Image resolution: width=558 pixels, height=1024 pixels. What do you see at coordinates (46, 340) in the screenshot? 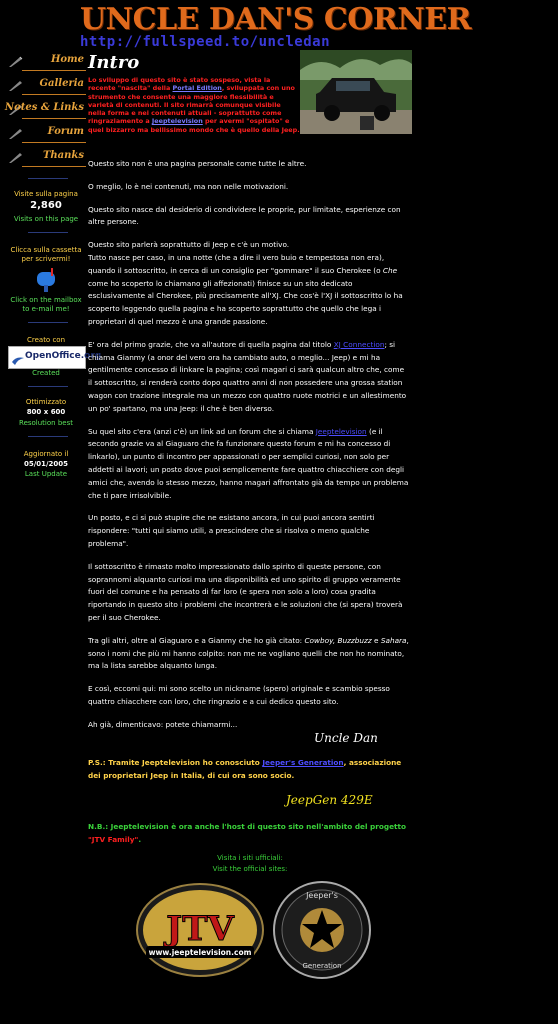
I see `created-with-label: Creato con` at bounding box center [46, 340].